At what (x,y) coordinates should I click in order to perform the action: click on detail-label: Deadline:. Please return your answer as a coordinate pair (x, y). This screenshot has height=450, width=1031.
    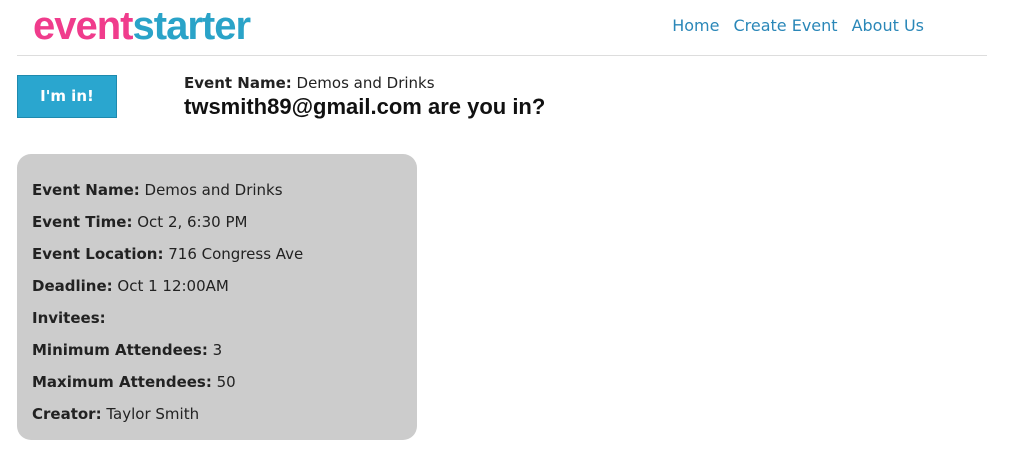
    Looking at the image, I should click on (72, 286).